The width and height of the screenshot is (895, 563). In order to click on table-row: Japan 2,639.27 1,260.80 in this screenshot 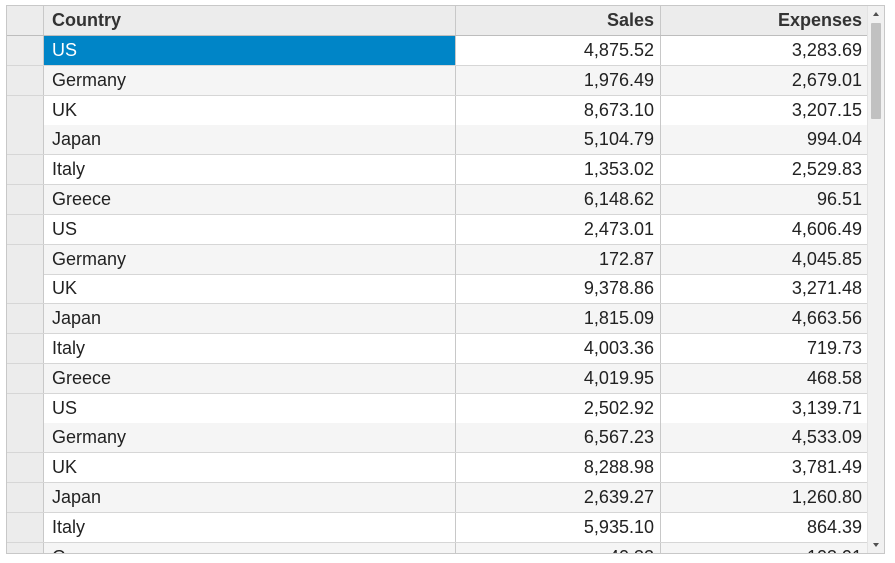, I will do `click(438, 498)`.